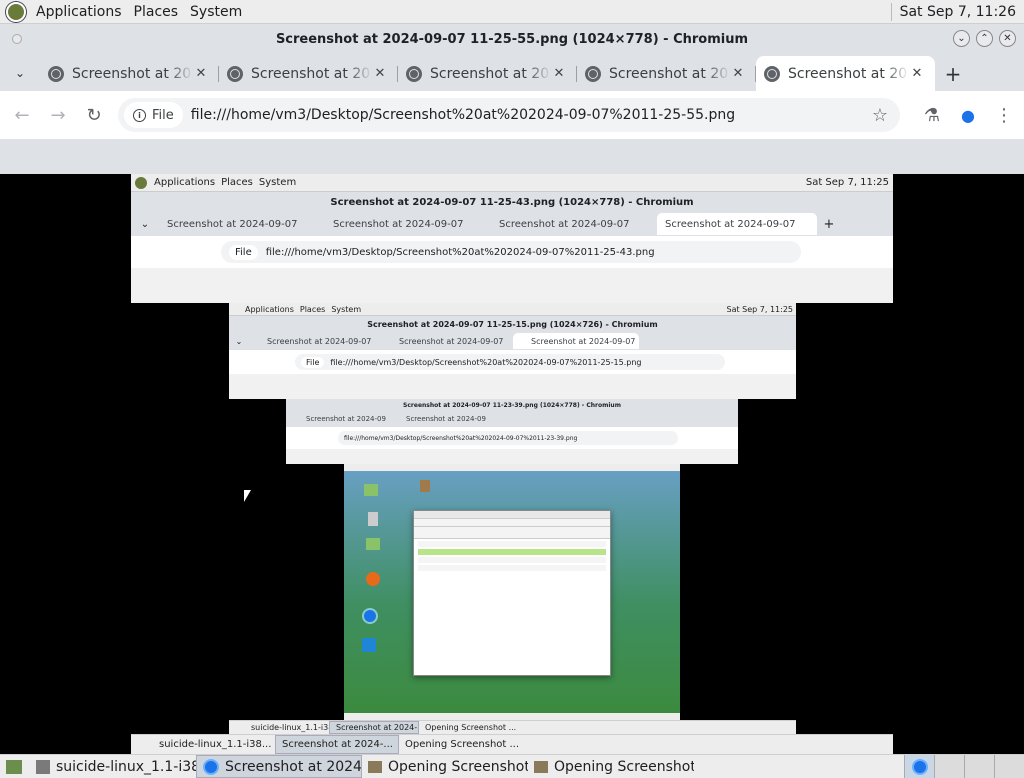 The width and height of the screenshot is (1024, 778). What do you see at coordinates (961, 38) in the screenshot?
I see `minimize-button: ⌄` at bounding box center [961, 38].